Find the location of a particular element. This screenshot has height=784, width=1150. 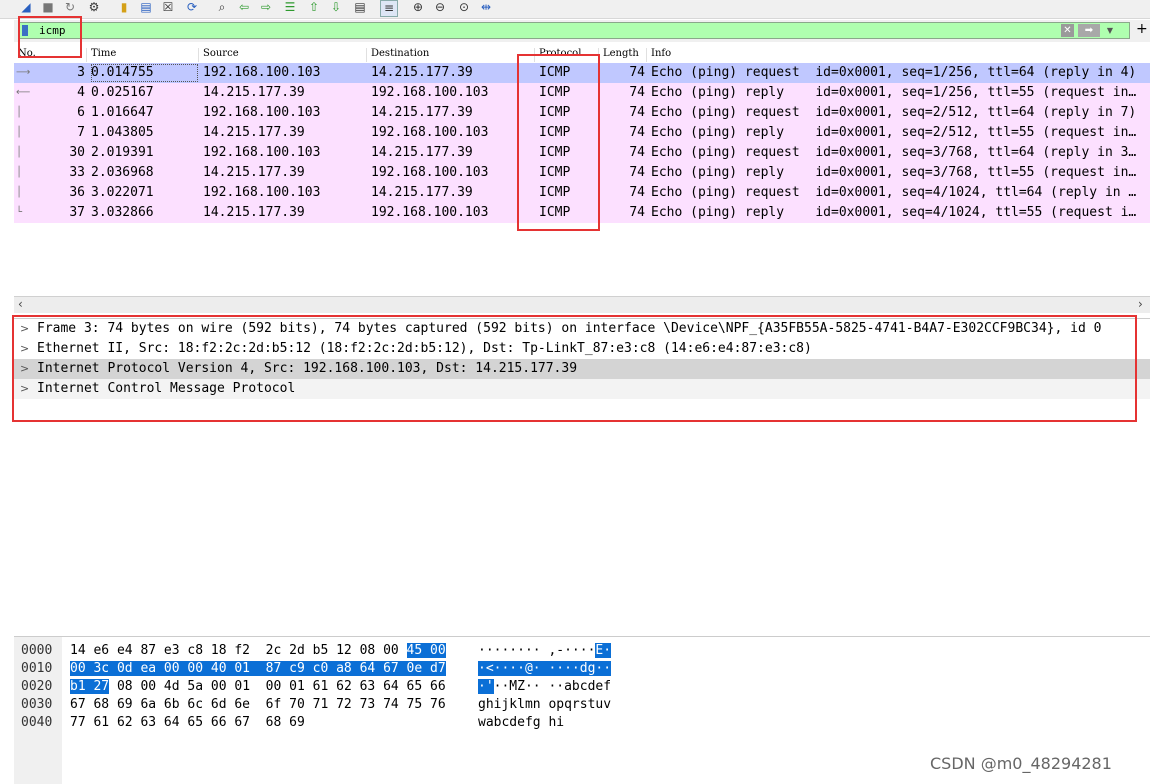

display-filter-input: icmp ✕ ➡ ▼ is located at coordinates (574, 30).